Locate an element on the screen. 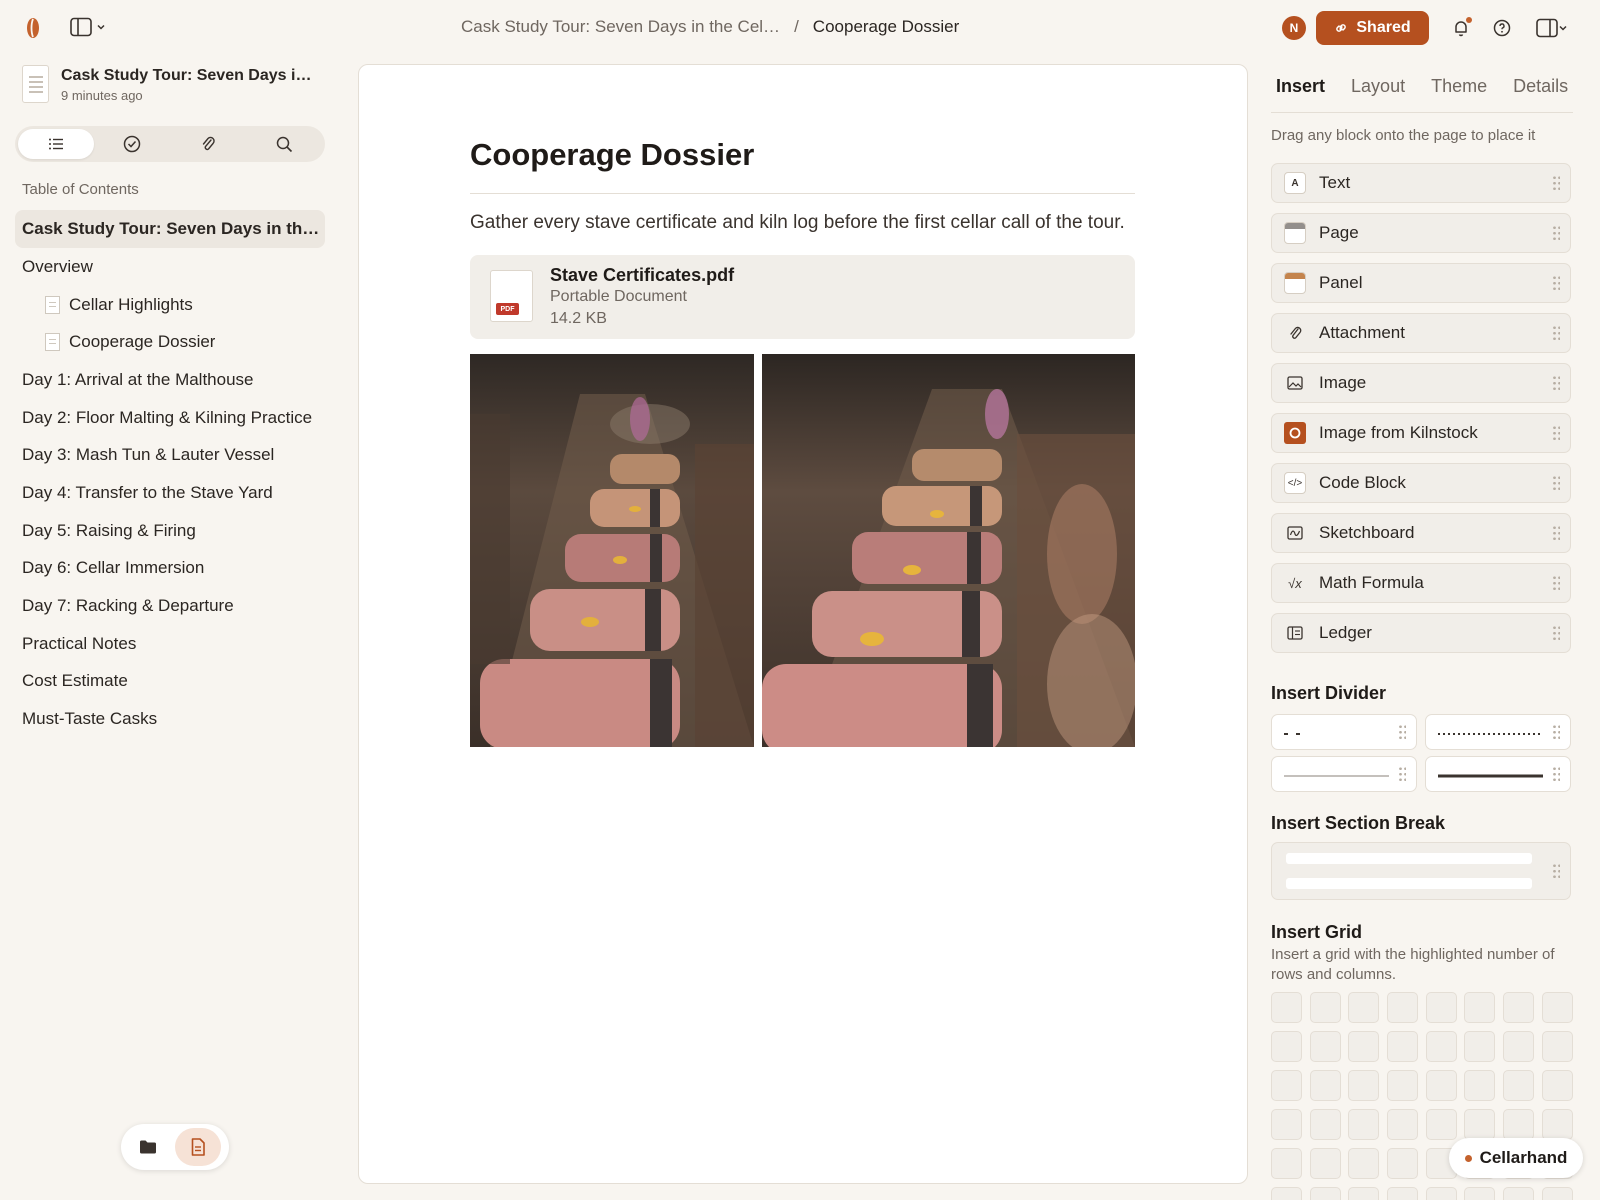 The width and height of the screenshot is (1600, 1200). block-ledger: Ledger is located at coordinates (1421, 633).